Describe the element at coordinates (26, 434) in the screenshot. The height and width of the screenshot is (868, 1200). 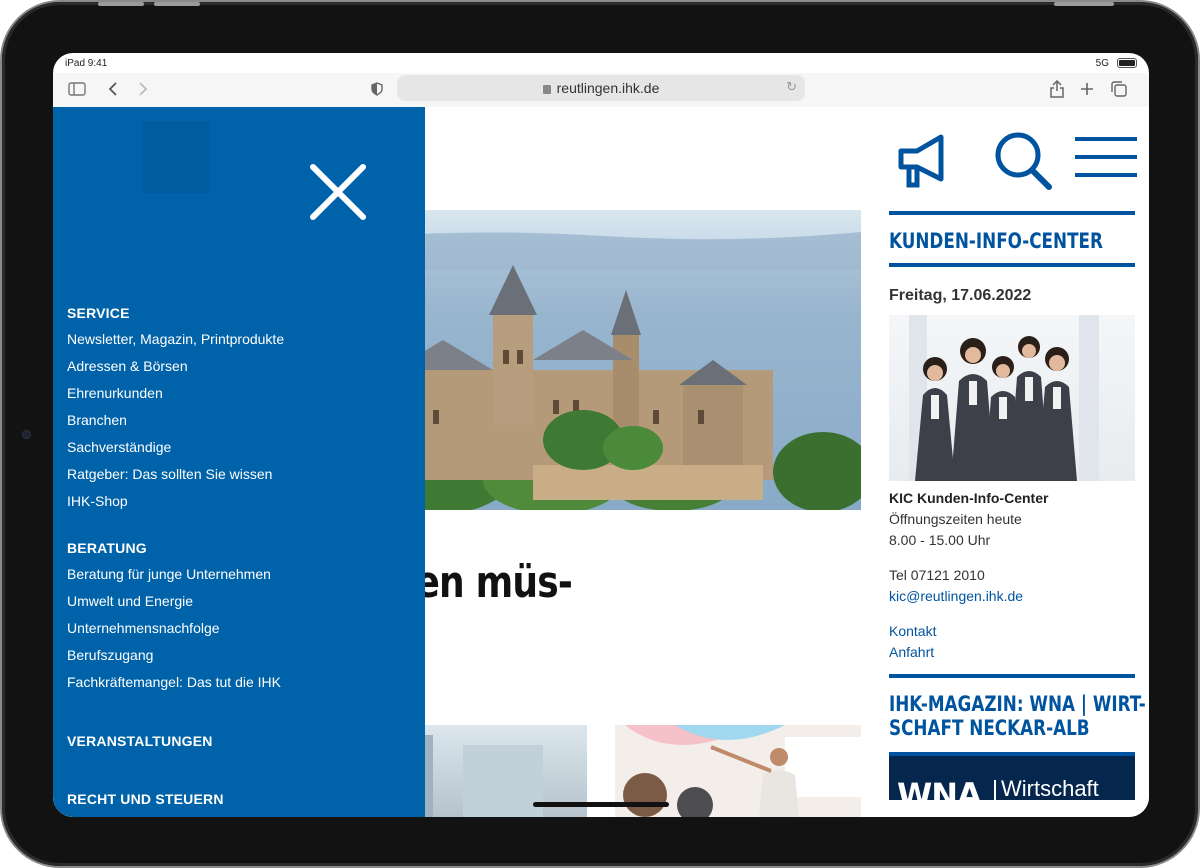
I see `front-camera` at that location.